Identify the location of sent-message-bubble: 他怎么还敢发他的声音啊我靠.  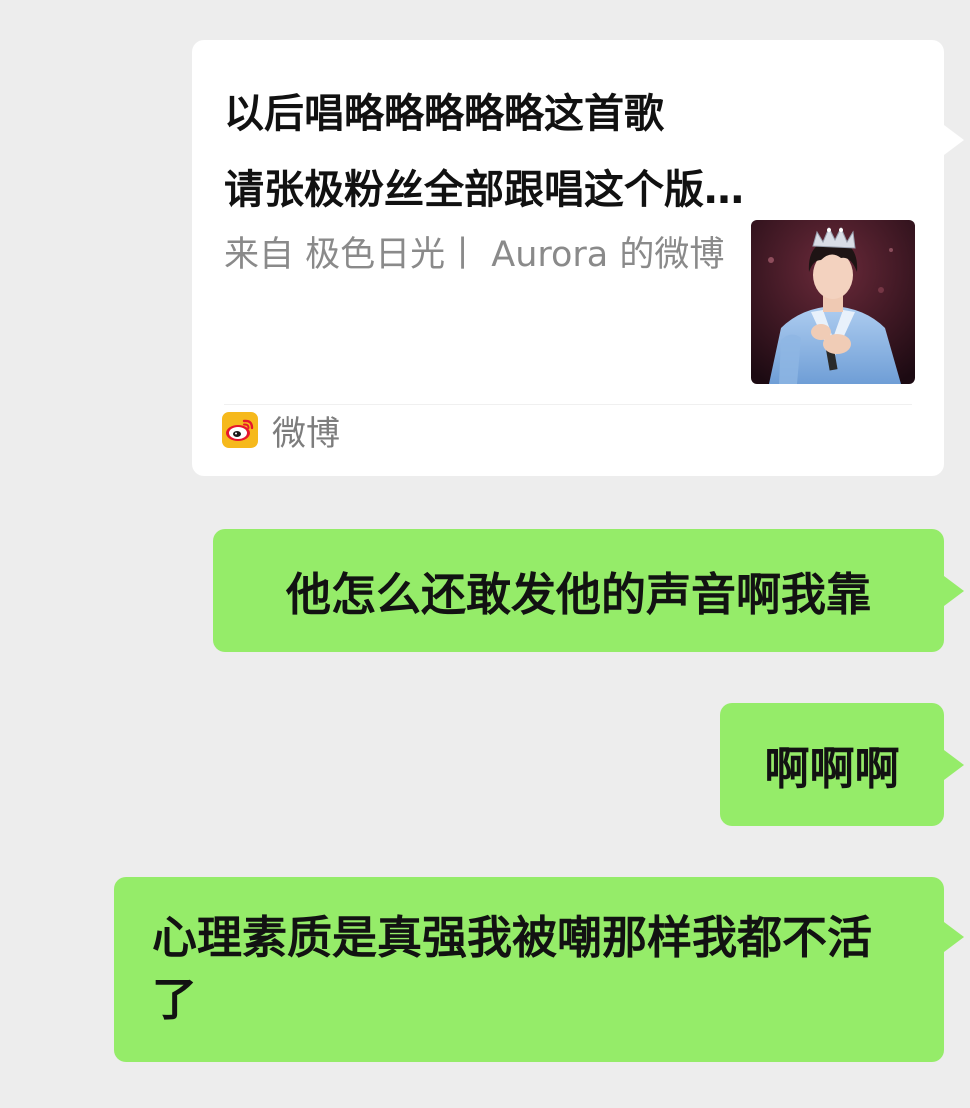
(588, 590).